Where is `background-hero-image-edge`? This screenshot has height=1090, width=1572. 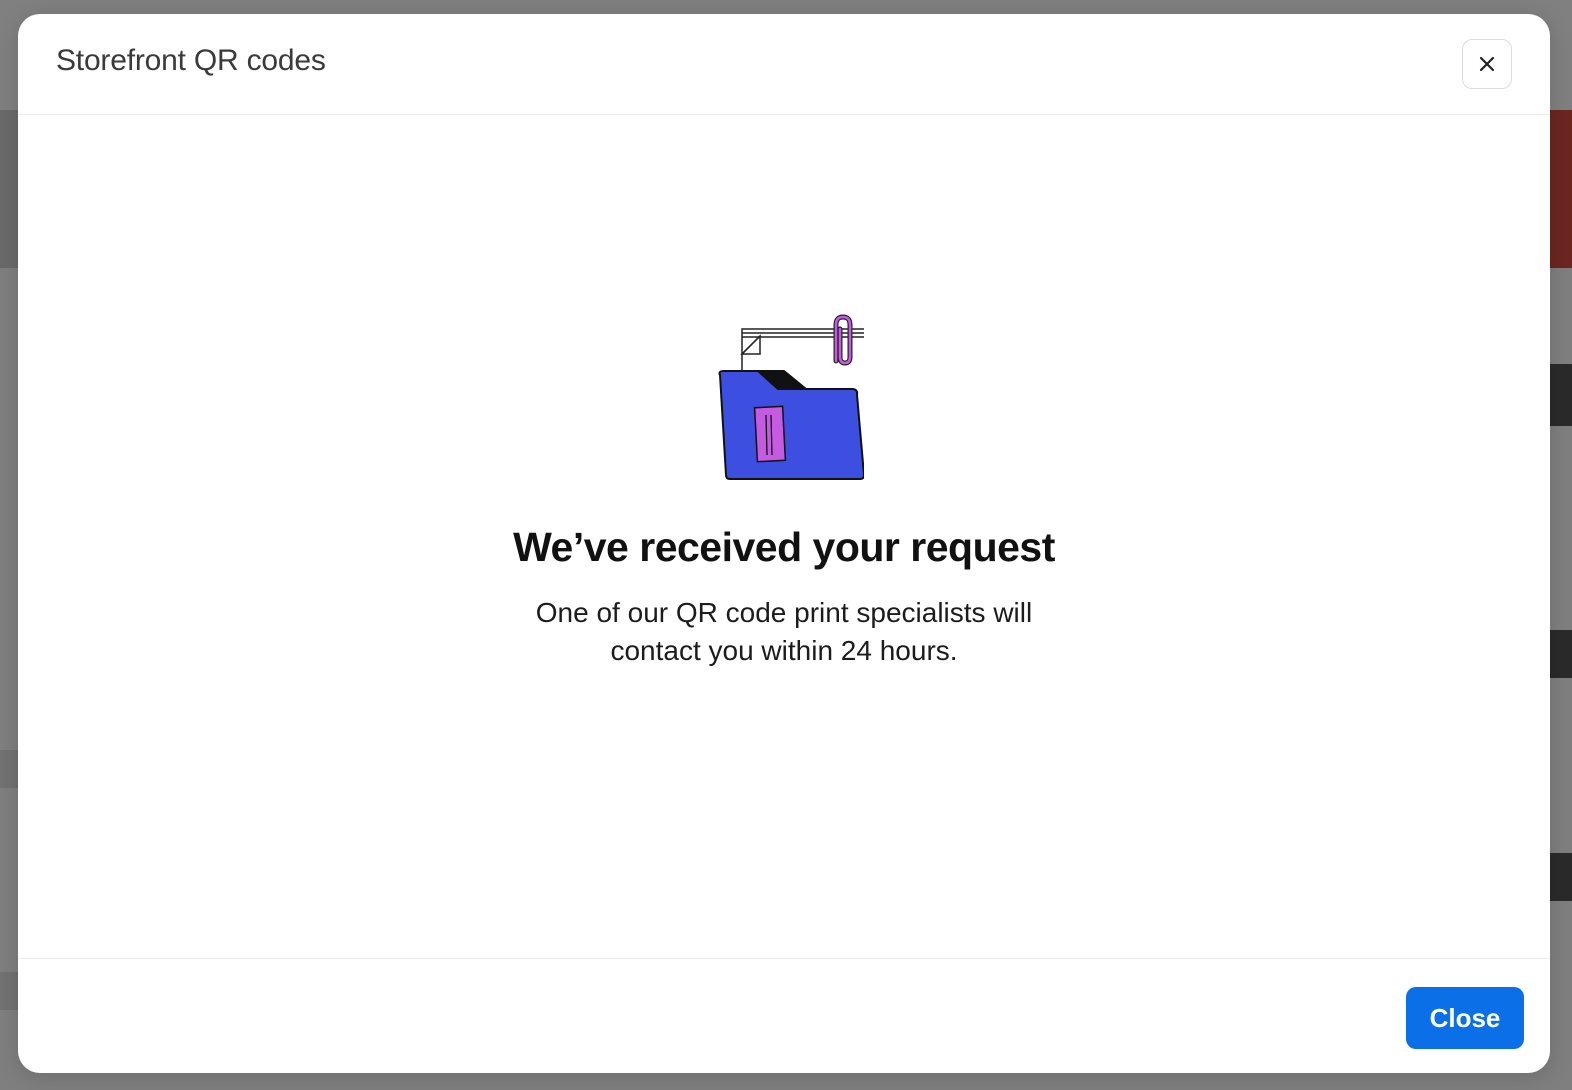
background-hero-image-edge is located at coordinates (1561, 189).